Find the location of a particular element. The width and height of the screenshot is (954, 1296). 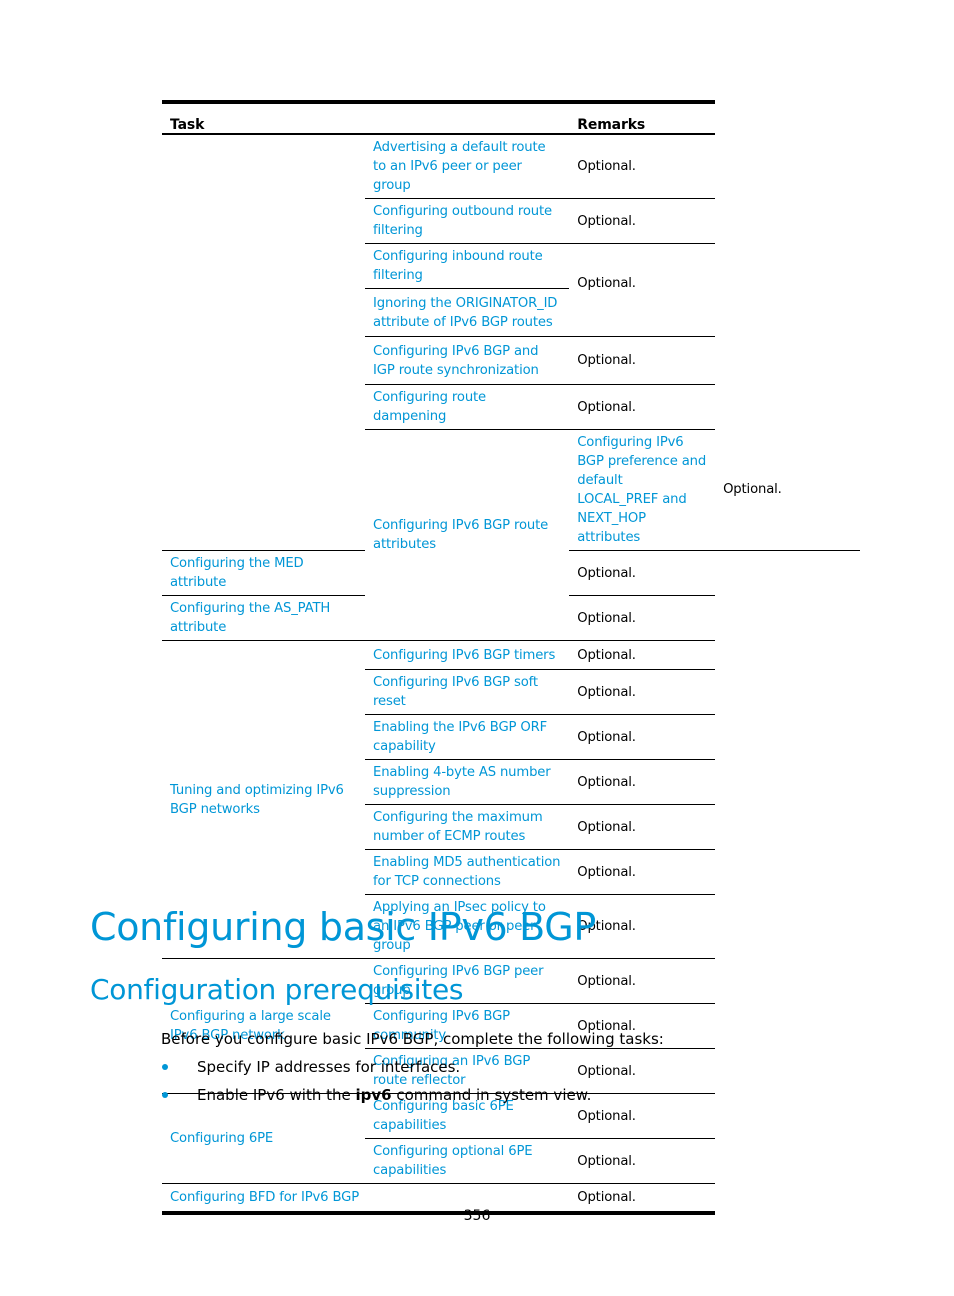

task-link: Enabling 4-byte AS number suppression is located at coordinates (467, 782).